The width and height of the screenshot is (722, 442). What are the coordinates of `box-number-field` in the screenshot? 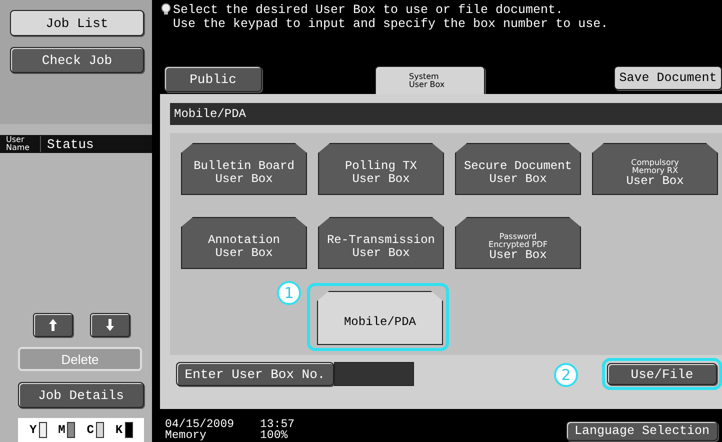 It's located at (374, 374).